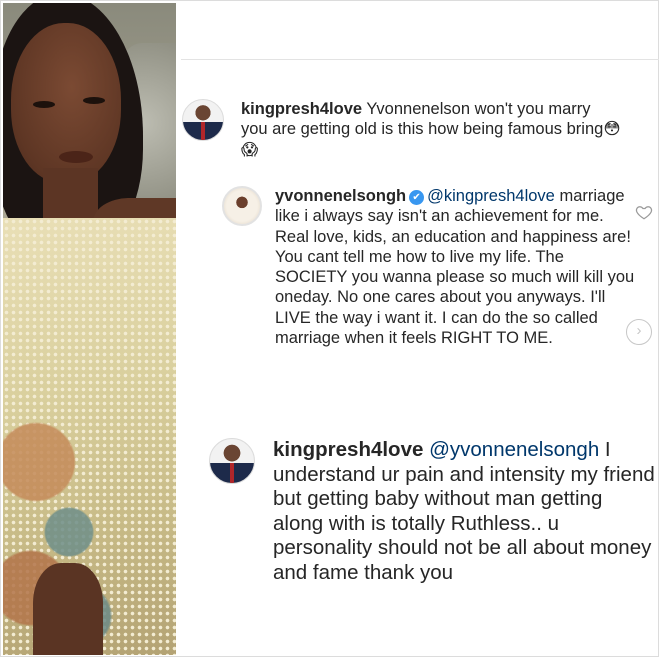 This screenshot has width=659, height=657. Describe the element at coordinates (68, 609) in the screenshot. I see `photo-arm` at that location.